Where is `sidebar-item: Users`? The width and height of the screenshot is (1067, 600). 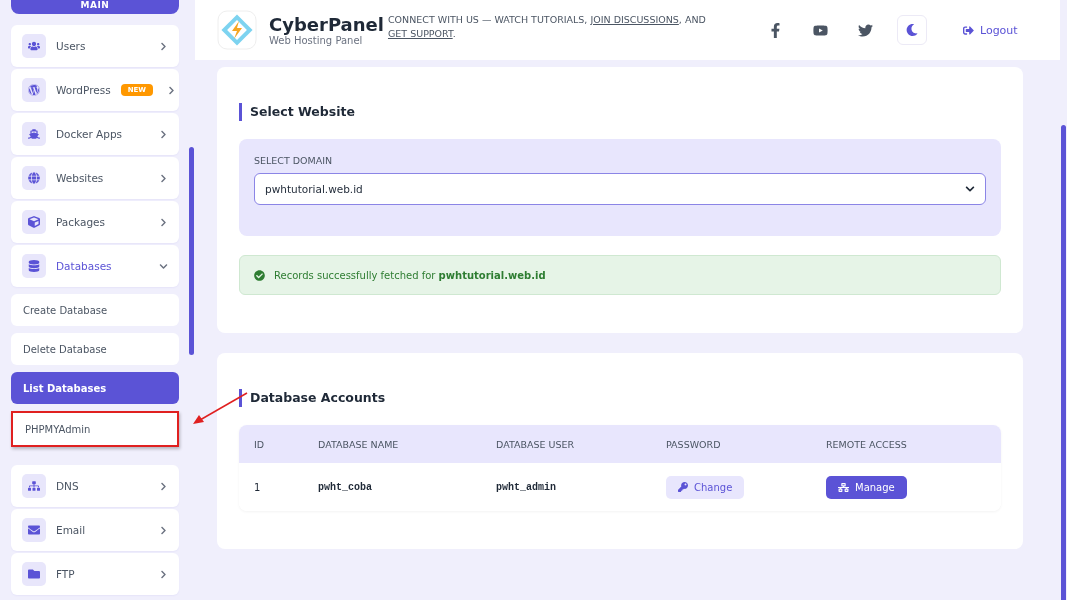 sidebar-item: Users is located at coordinates (95, 46).